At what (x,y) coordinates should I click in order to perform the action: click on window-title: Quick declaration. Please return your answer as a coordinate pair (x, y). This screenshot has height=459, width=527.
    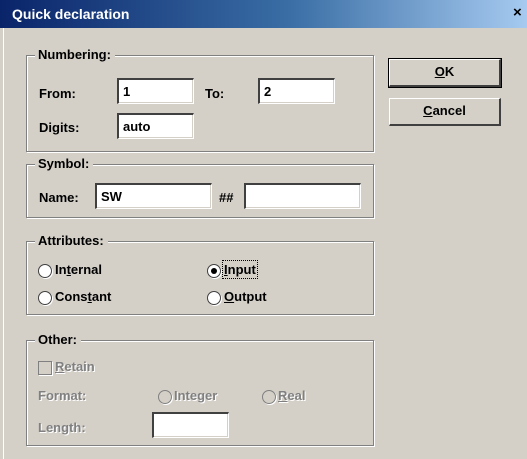
    Looking at the image, I should click on (71, 14).